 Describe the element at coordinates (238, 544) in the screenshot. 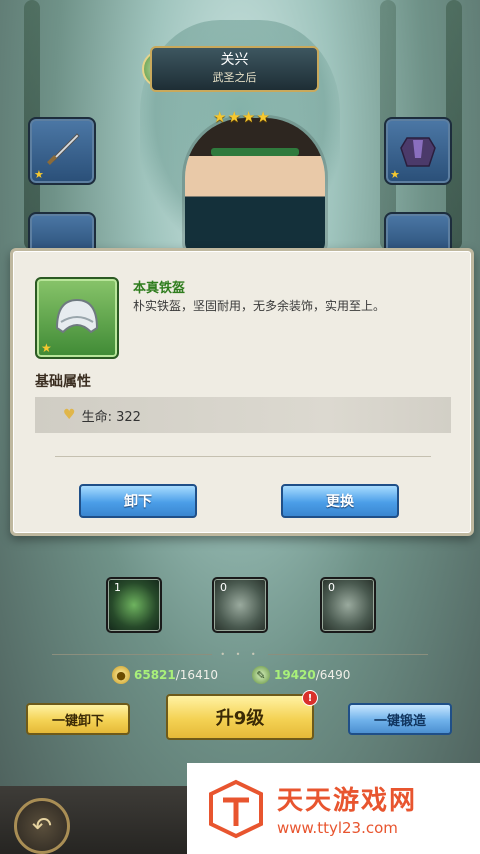

I see `hero-stats-strip` at that location.